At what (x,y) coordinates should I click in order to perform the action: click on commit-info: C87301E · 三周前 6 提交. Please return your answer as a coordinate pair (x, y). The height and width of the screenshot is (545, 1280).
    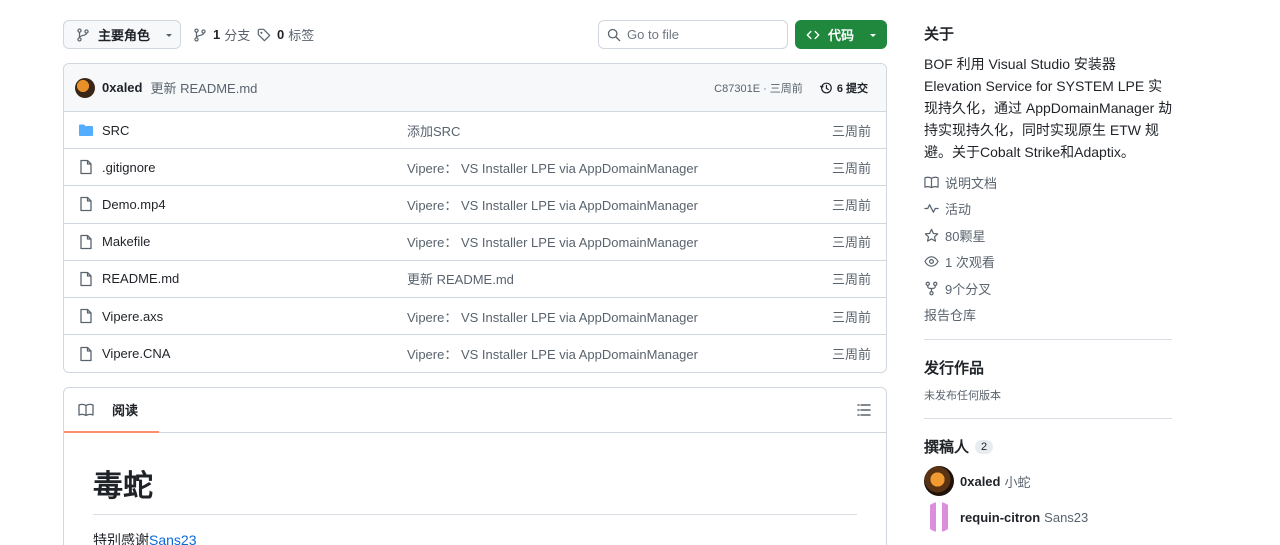
    Looking at the image, I should click on (791, 88).